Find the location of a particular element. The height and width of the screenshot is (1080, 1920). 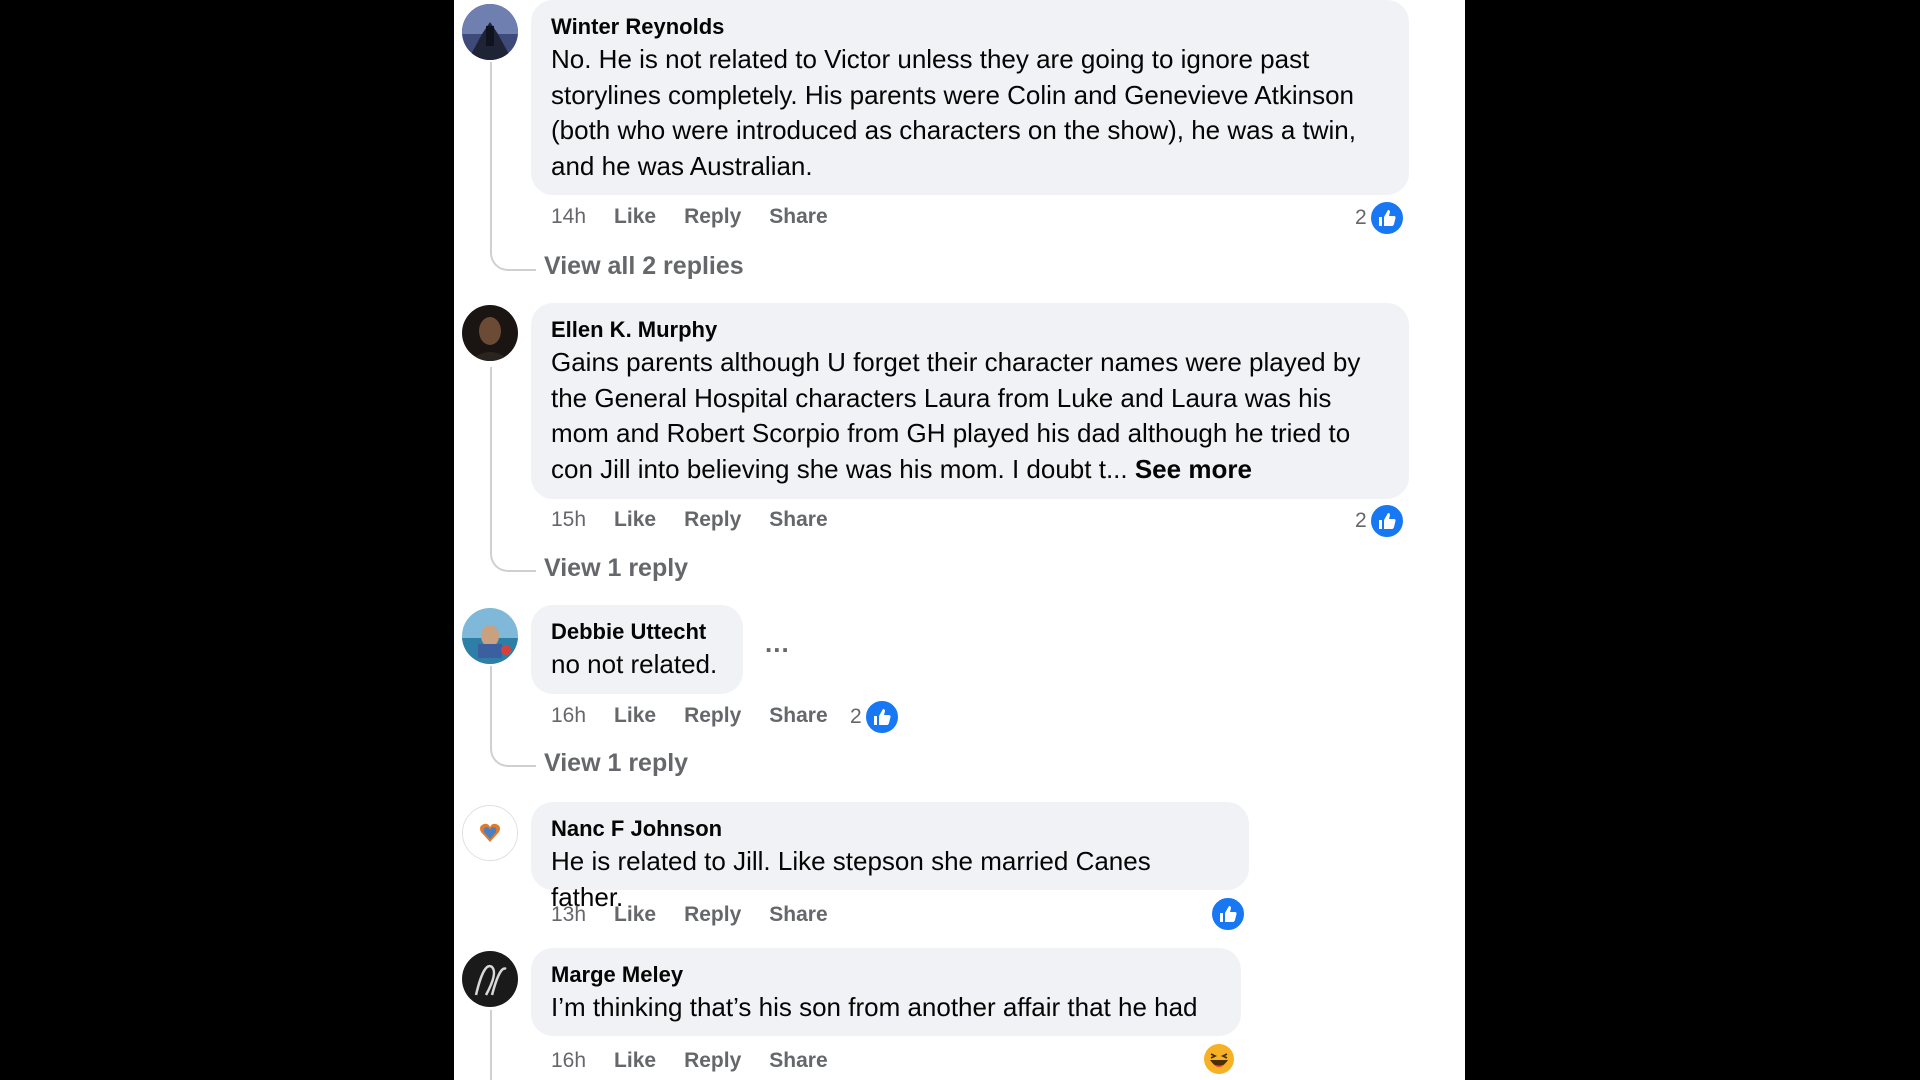

haha-icon is located at coordinates (1219, 1059).